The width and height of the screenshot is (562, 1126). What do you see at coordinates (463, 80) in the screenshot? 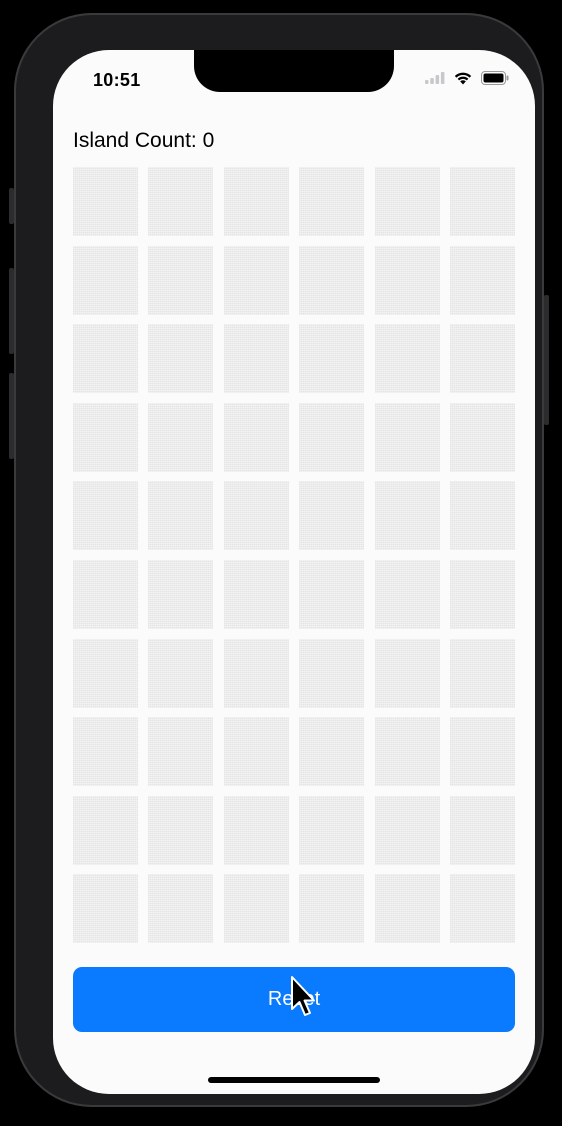
I see `wifi-icon` at bounding box center [463, 80].